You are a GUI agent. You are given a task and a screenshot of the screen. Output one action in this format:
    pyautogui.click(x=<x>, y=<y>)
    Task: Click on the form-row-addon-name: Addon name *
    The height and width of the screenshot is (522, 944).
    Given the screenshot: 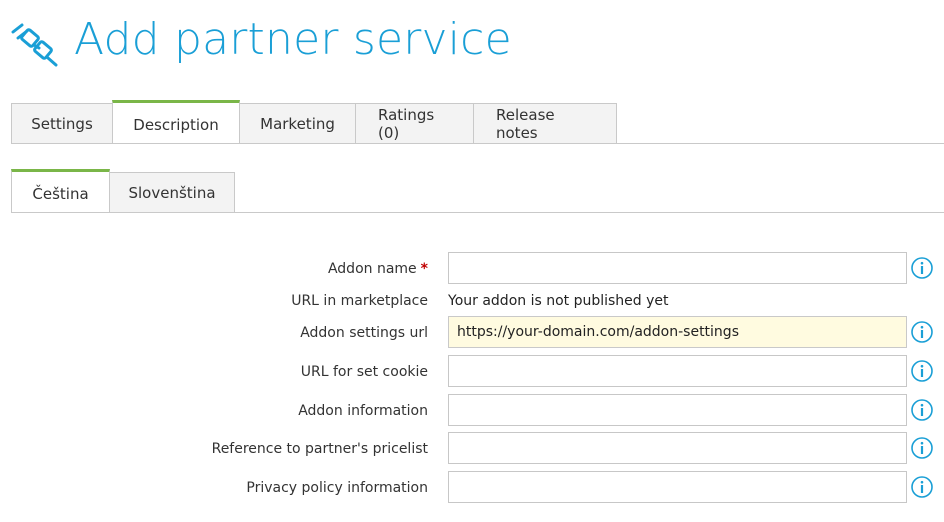 What is the action you would take?
    pyautogui.click(x=472, y=269)
    